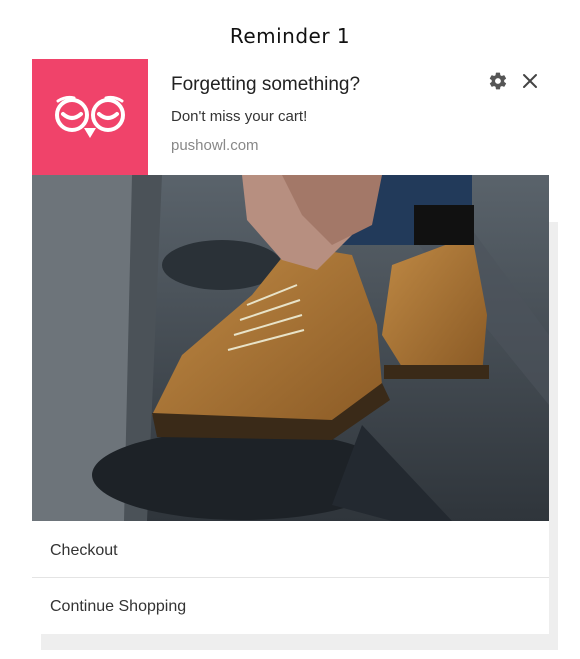 This screenshot has height=659, width=580. Describe the element at coordinates (290, 550) in the screenshot. I see `checkout-button: Checkout` at that location.